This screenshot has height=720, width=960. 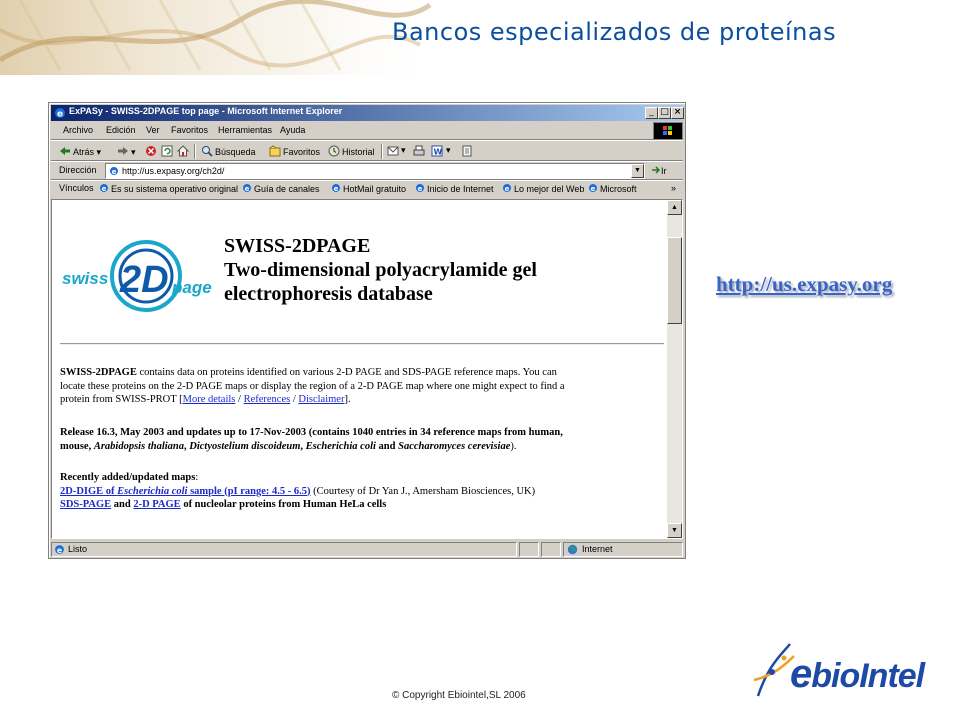 What do you see at coordinates (549, 189) in the screenshot?
I see `link-item-label: Lo mejor del Web` at bounding box center [549, 189].